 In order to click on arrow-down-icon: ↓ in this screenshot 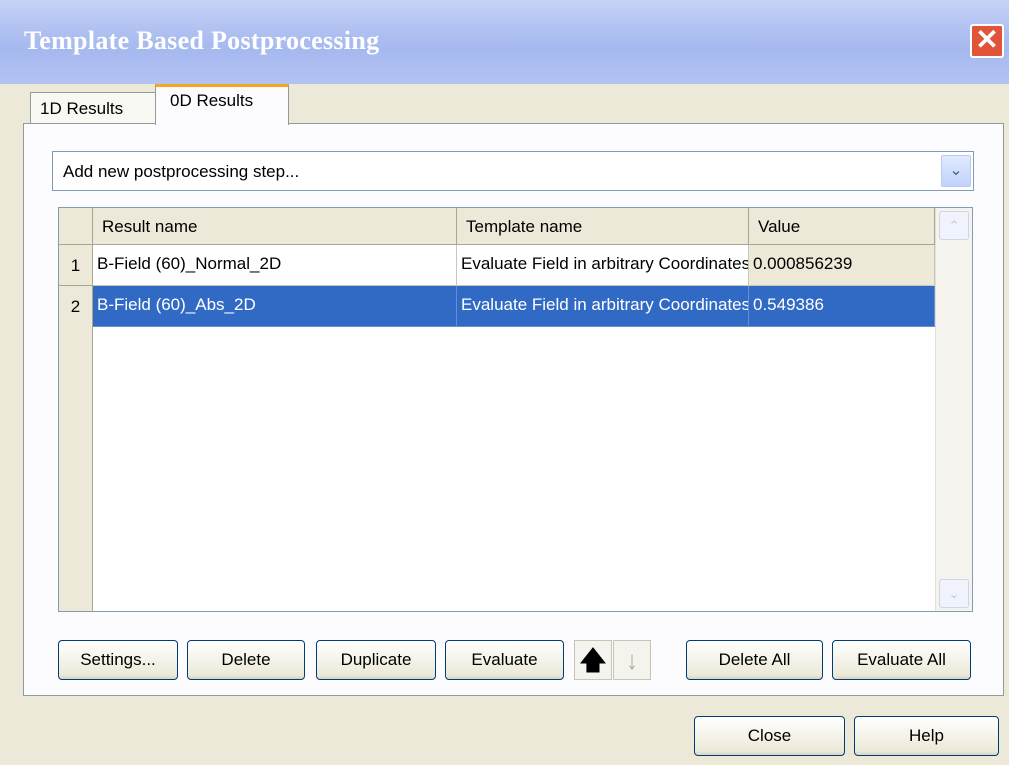, I will do `click(632, 660)`.